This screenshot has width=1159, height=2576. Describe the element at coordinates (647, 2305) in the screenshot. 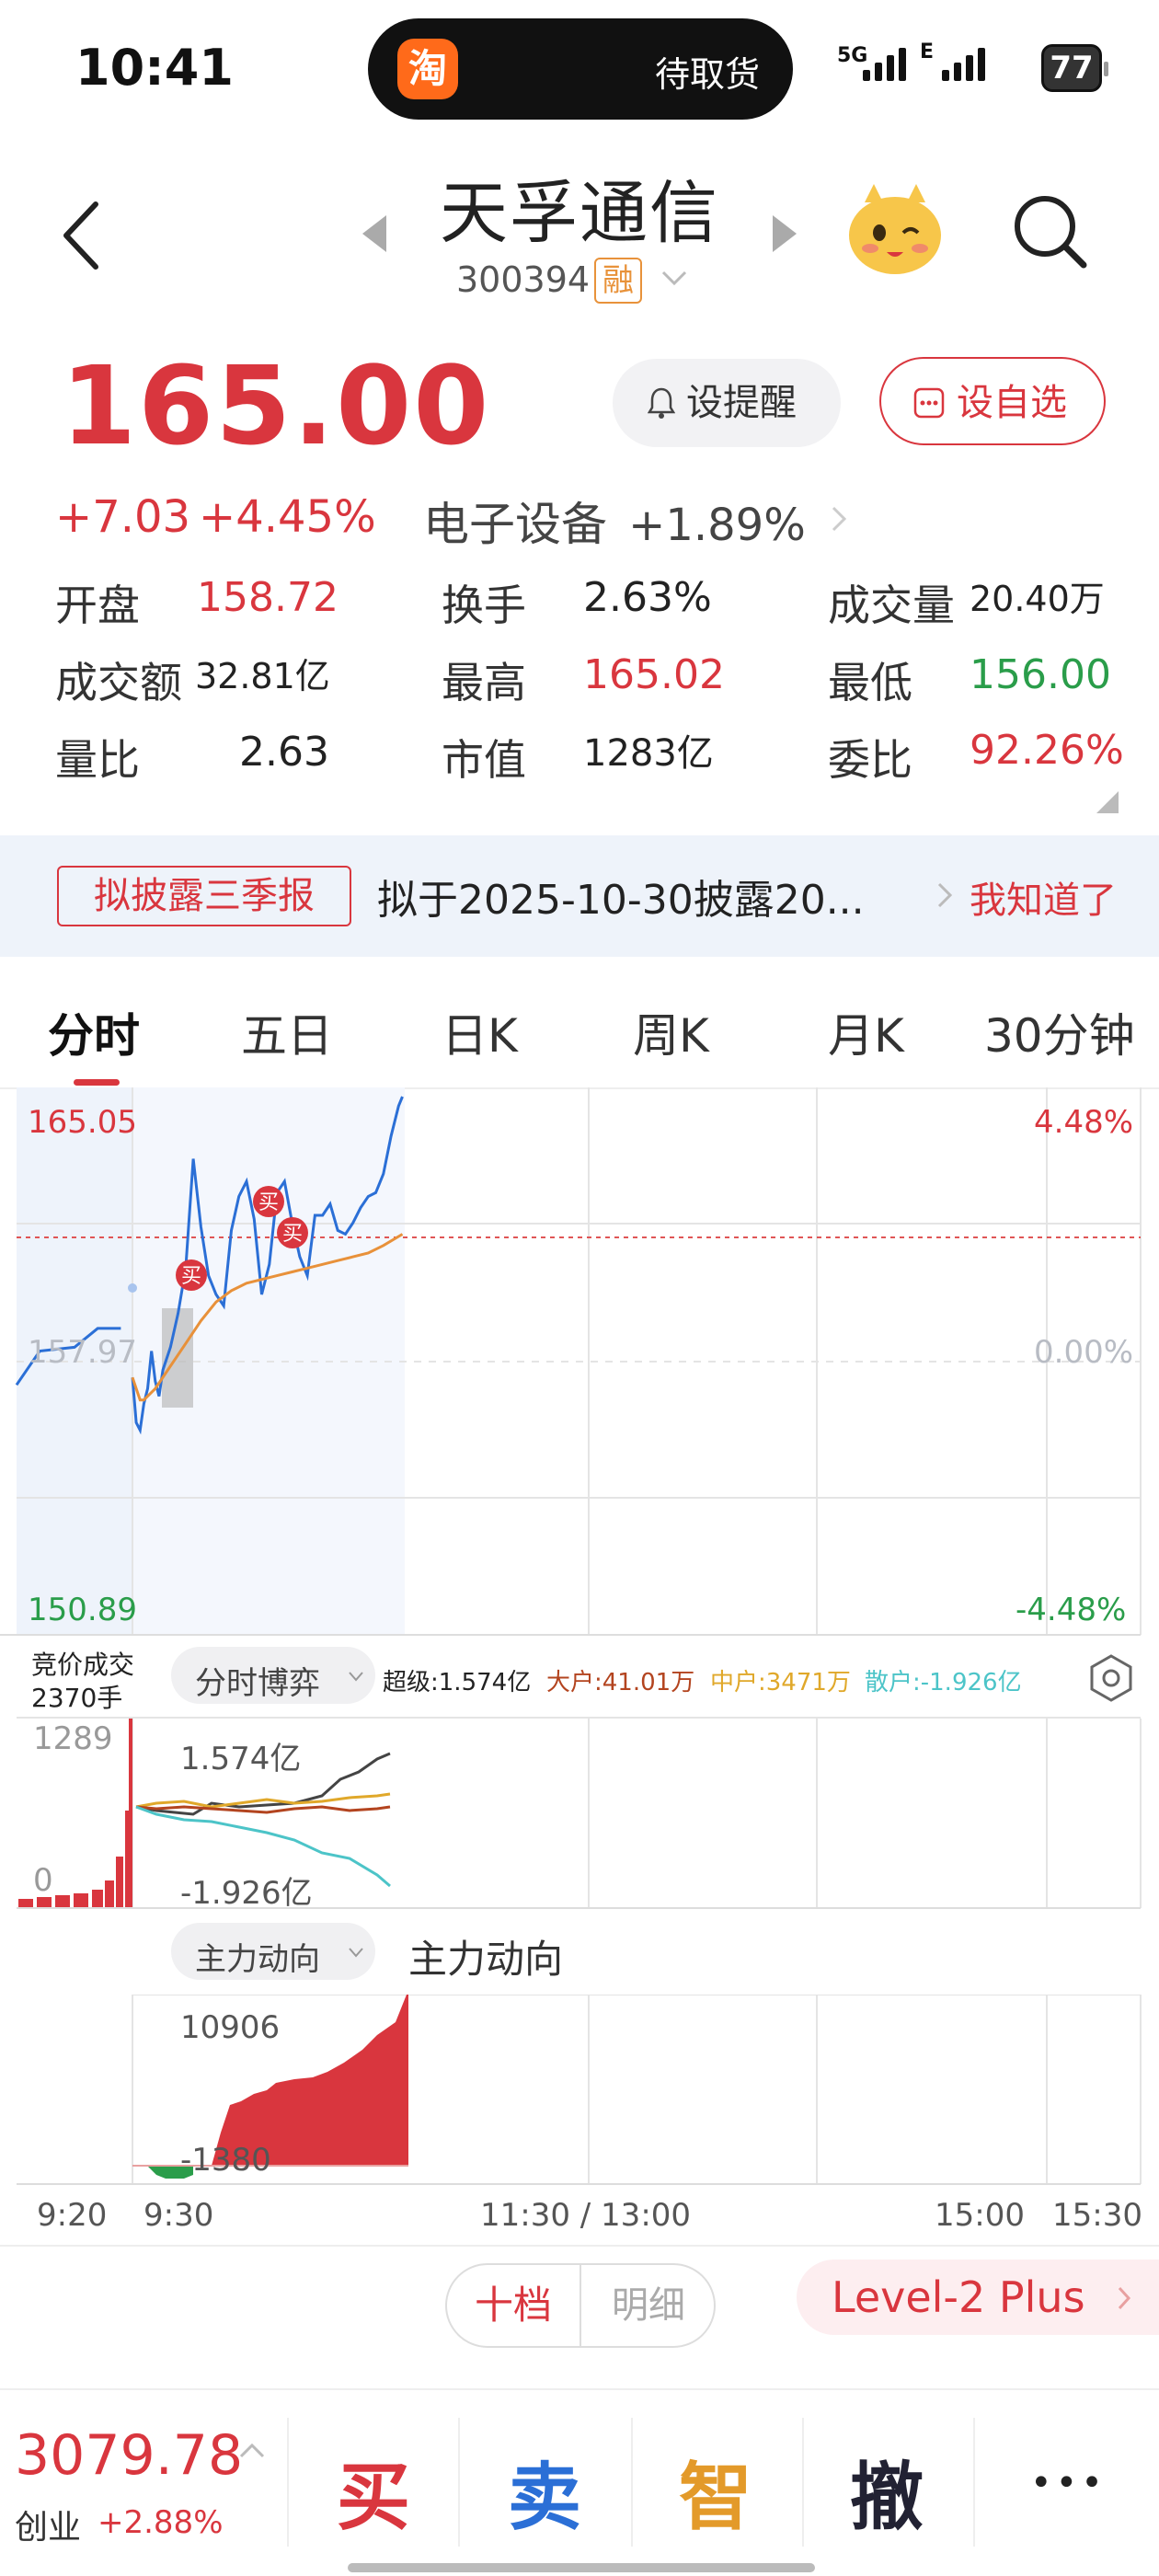

I see `tab-details: 明细` at that location.